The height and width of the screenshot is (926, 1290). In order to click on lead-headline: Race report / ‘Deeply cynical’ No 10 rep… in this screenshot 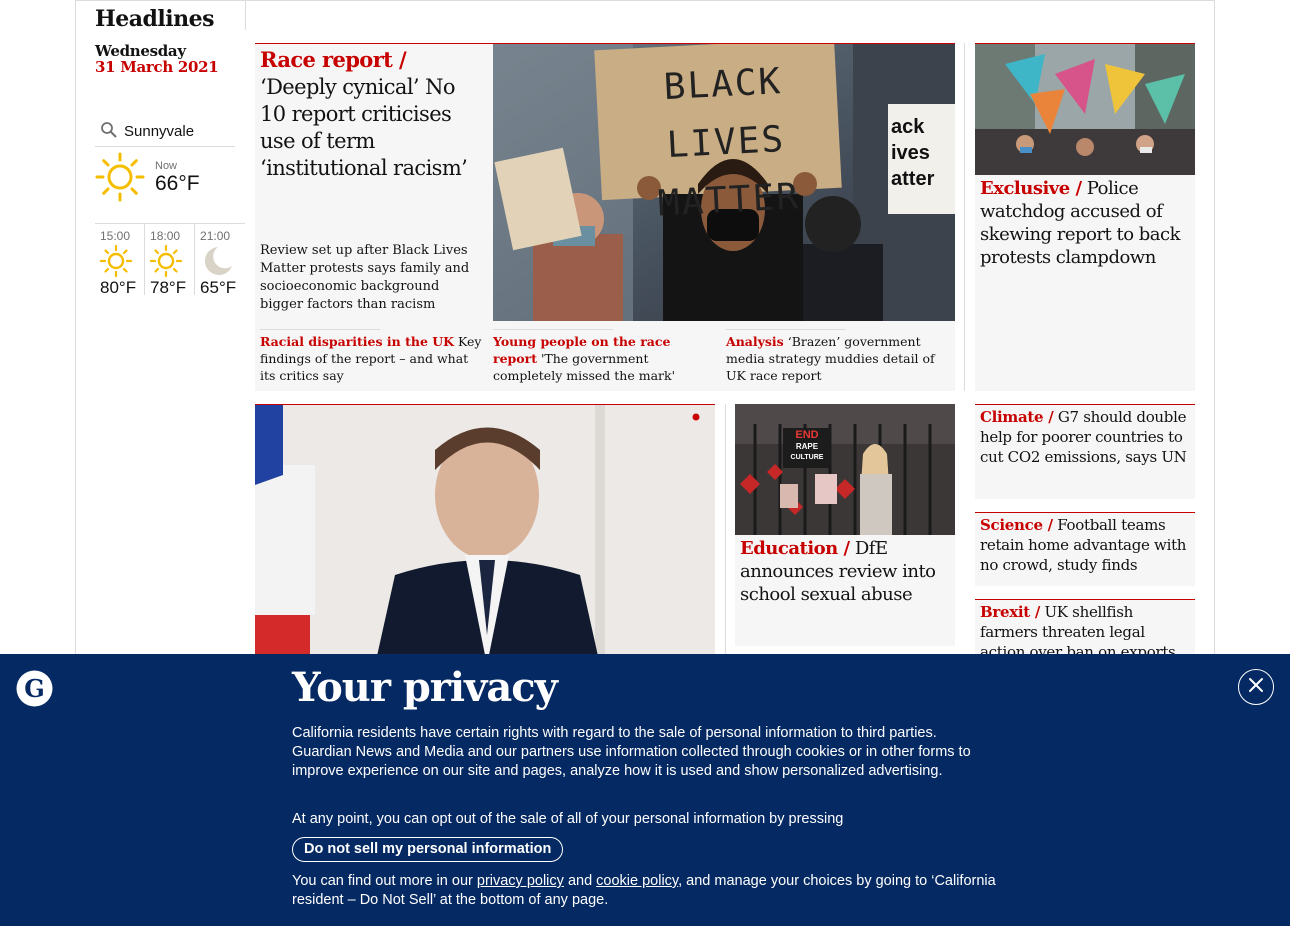, I will do `click(372, 114)`.